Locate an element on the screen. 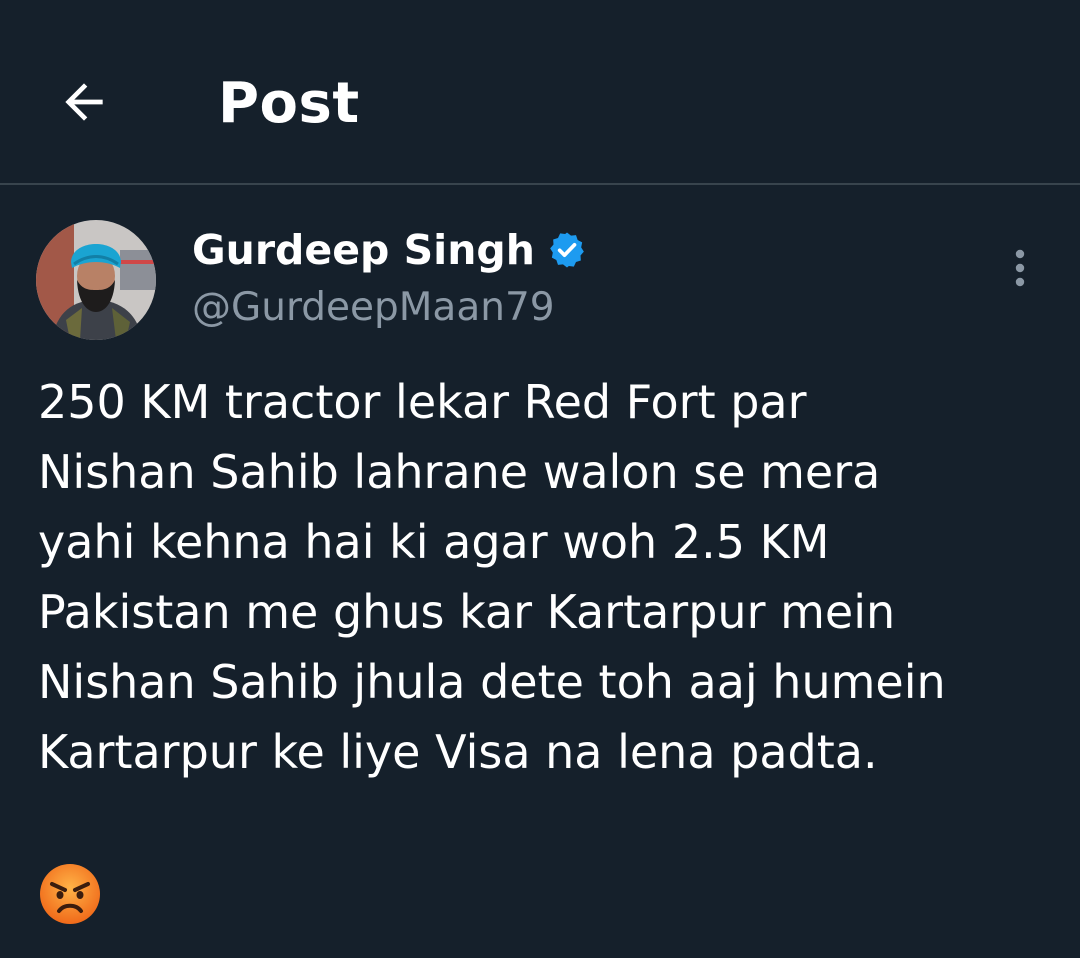  more-vertical-icon is located at coordinates (1020, 268).